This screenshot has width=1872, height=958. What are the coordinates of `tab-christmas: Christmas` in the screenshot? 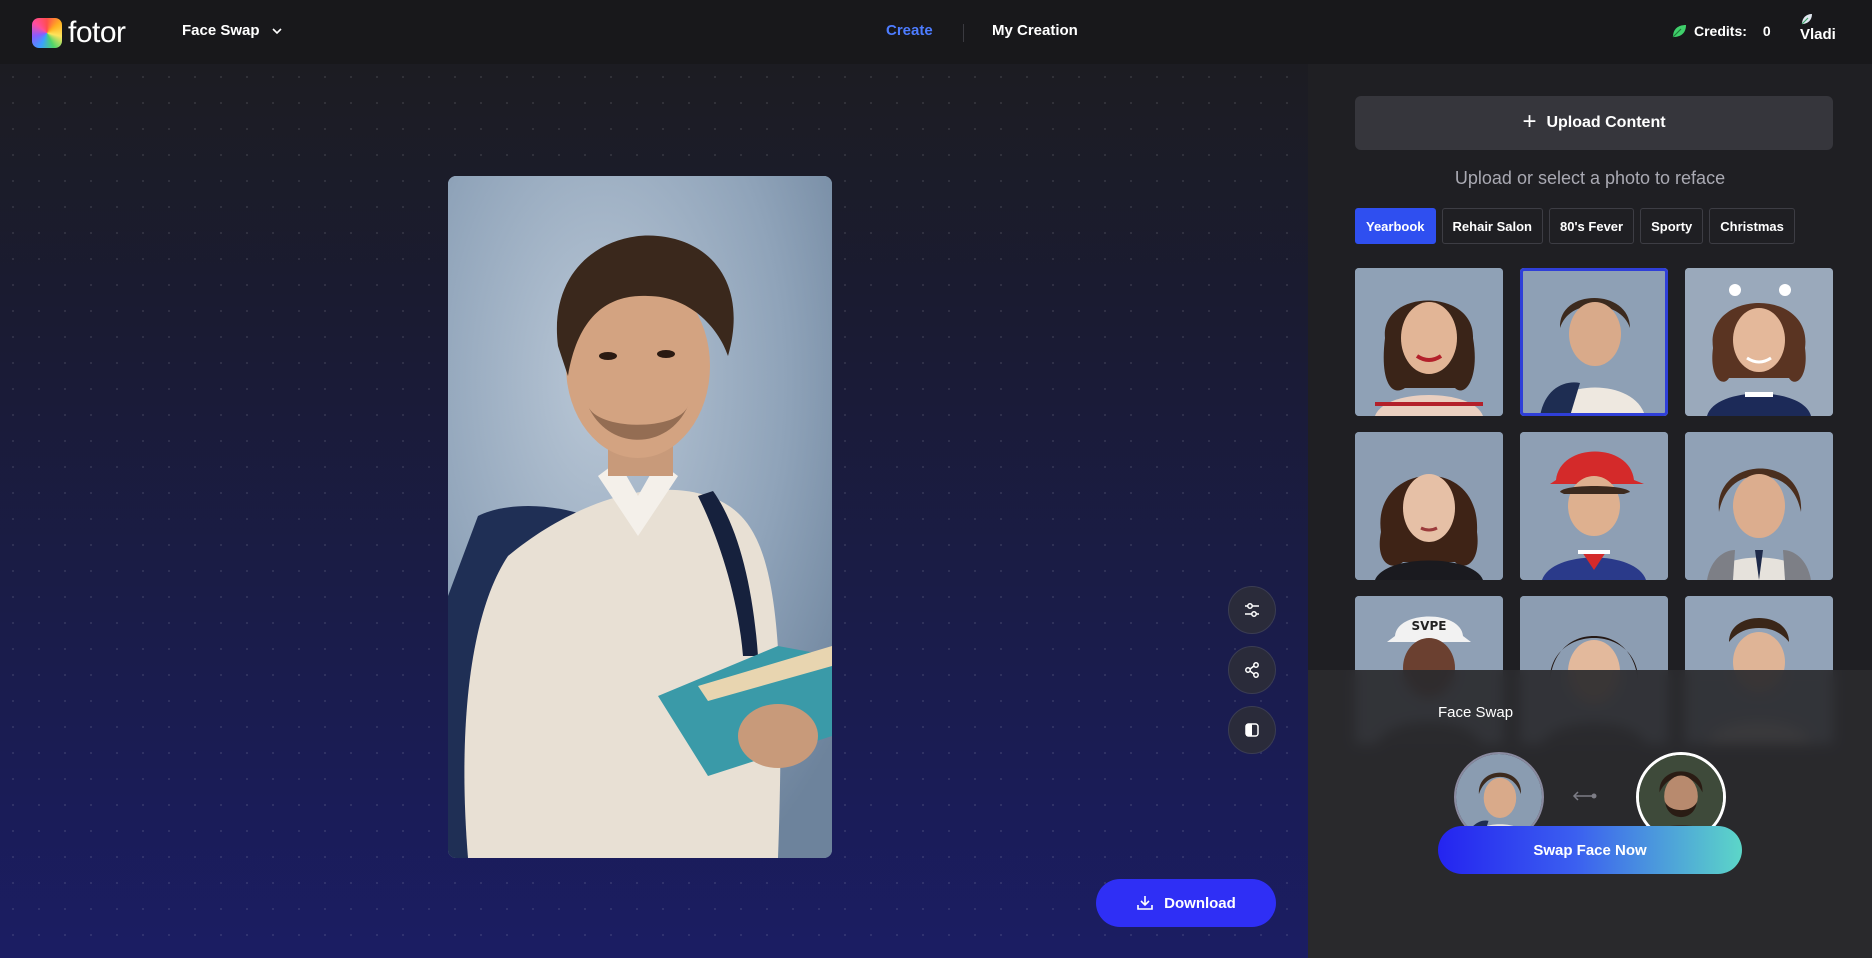 It's located at (1752, 226).